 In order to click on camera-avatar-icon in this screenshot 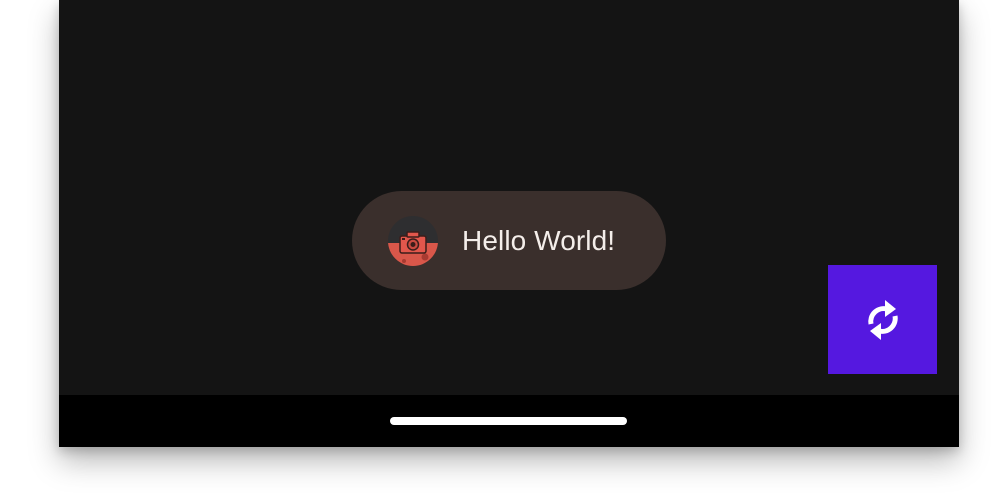, I will do `click(413, 240)`.